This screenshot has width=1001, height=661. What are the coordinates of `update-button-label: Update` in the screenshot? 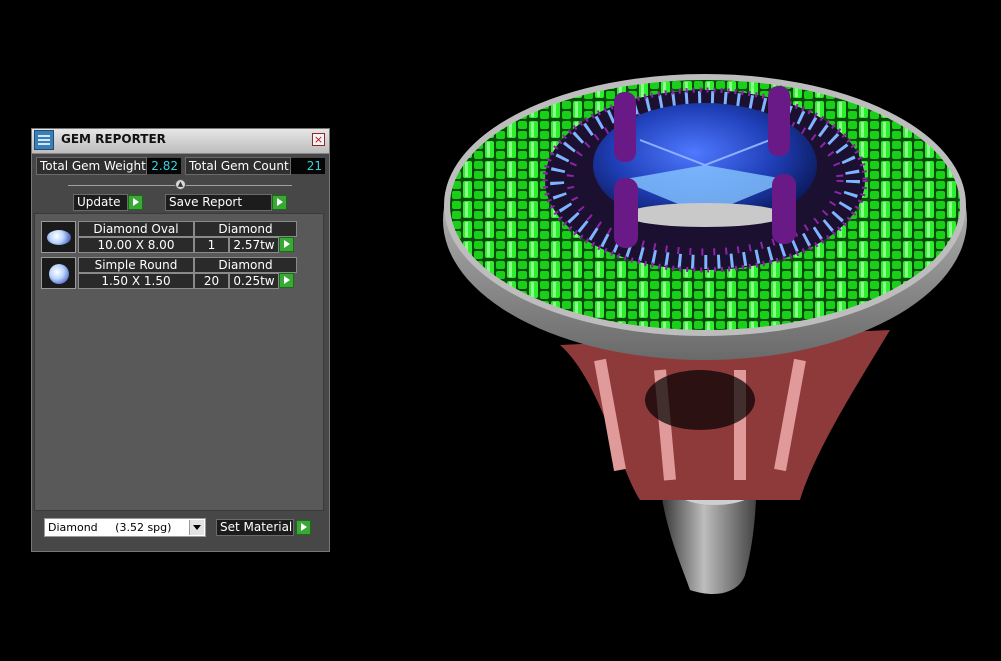 It's located at (99, 202).